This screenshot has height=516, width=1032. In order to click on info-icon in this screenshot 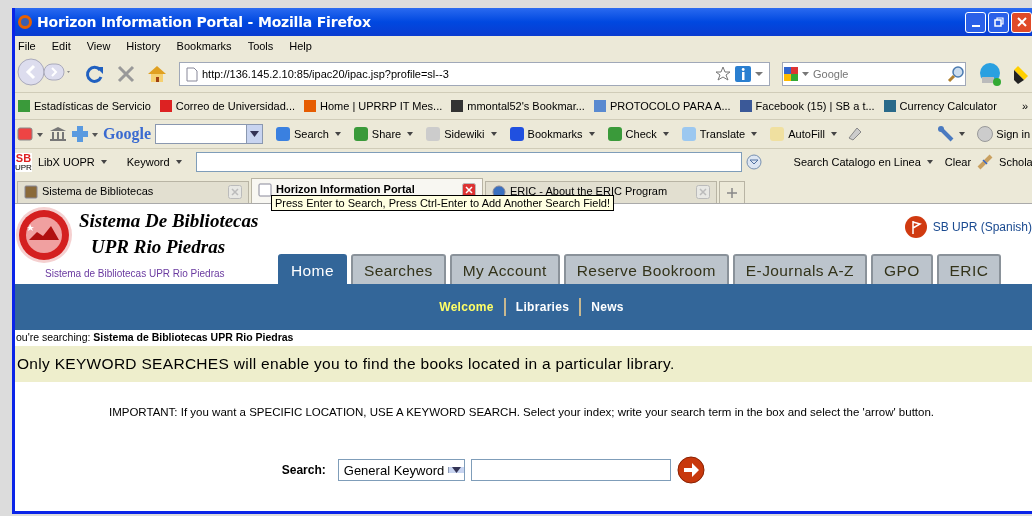, I will do `click(743, 74)`.